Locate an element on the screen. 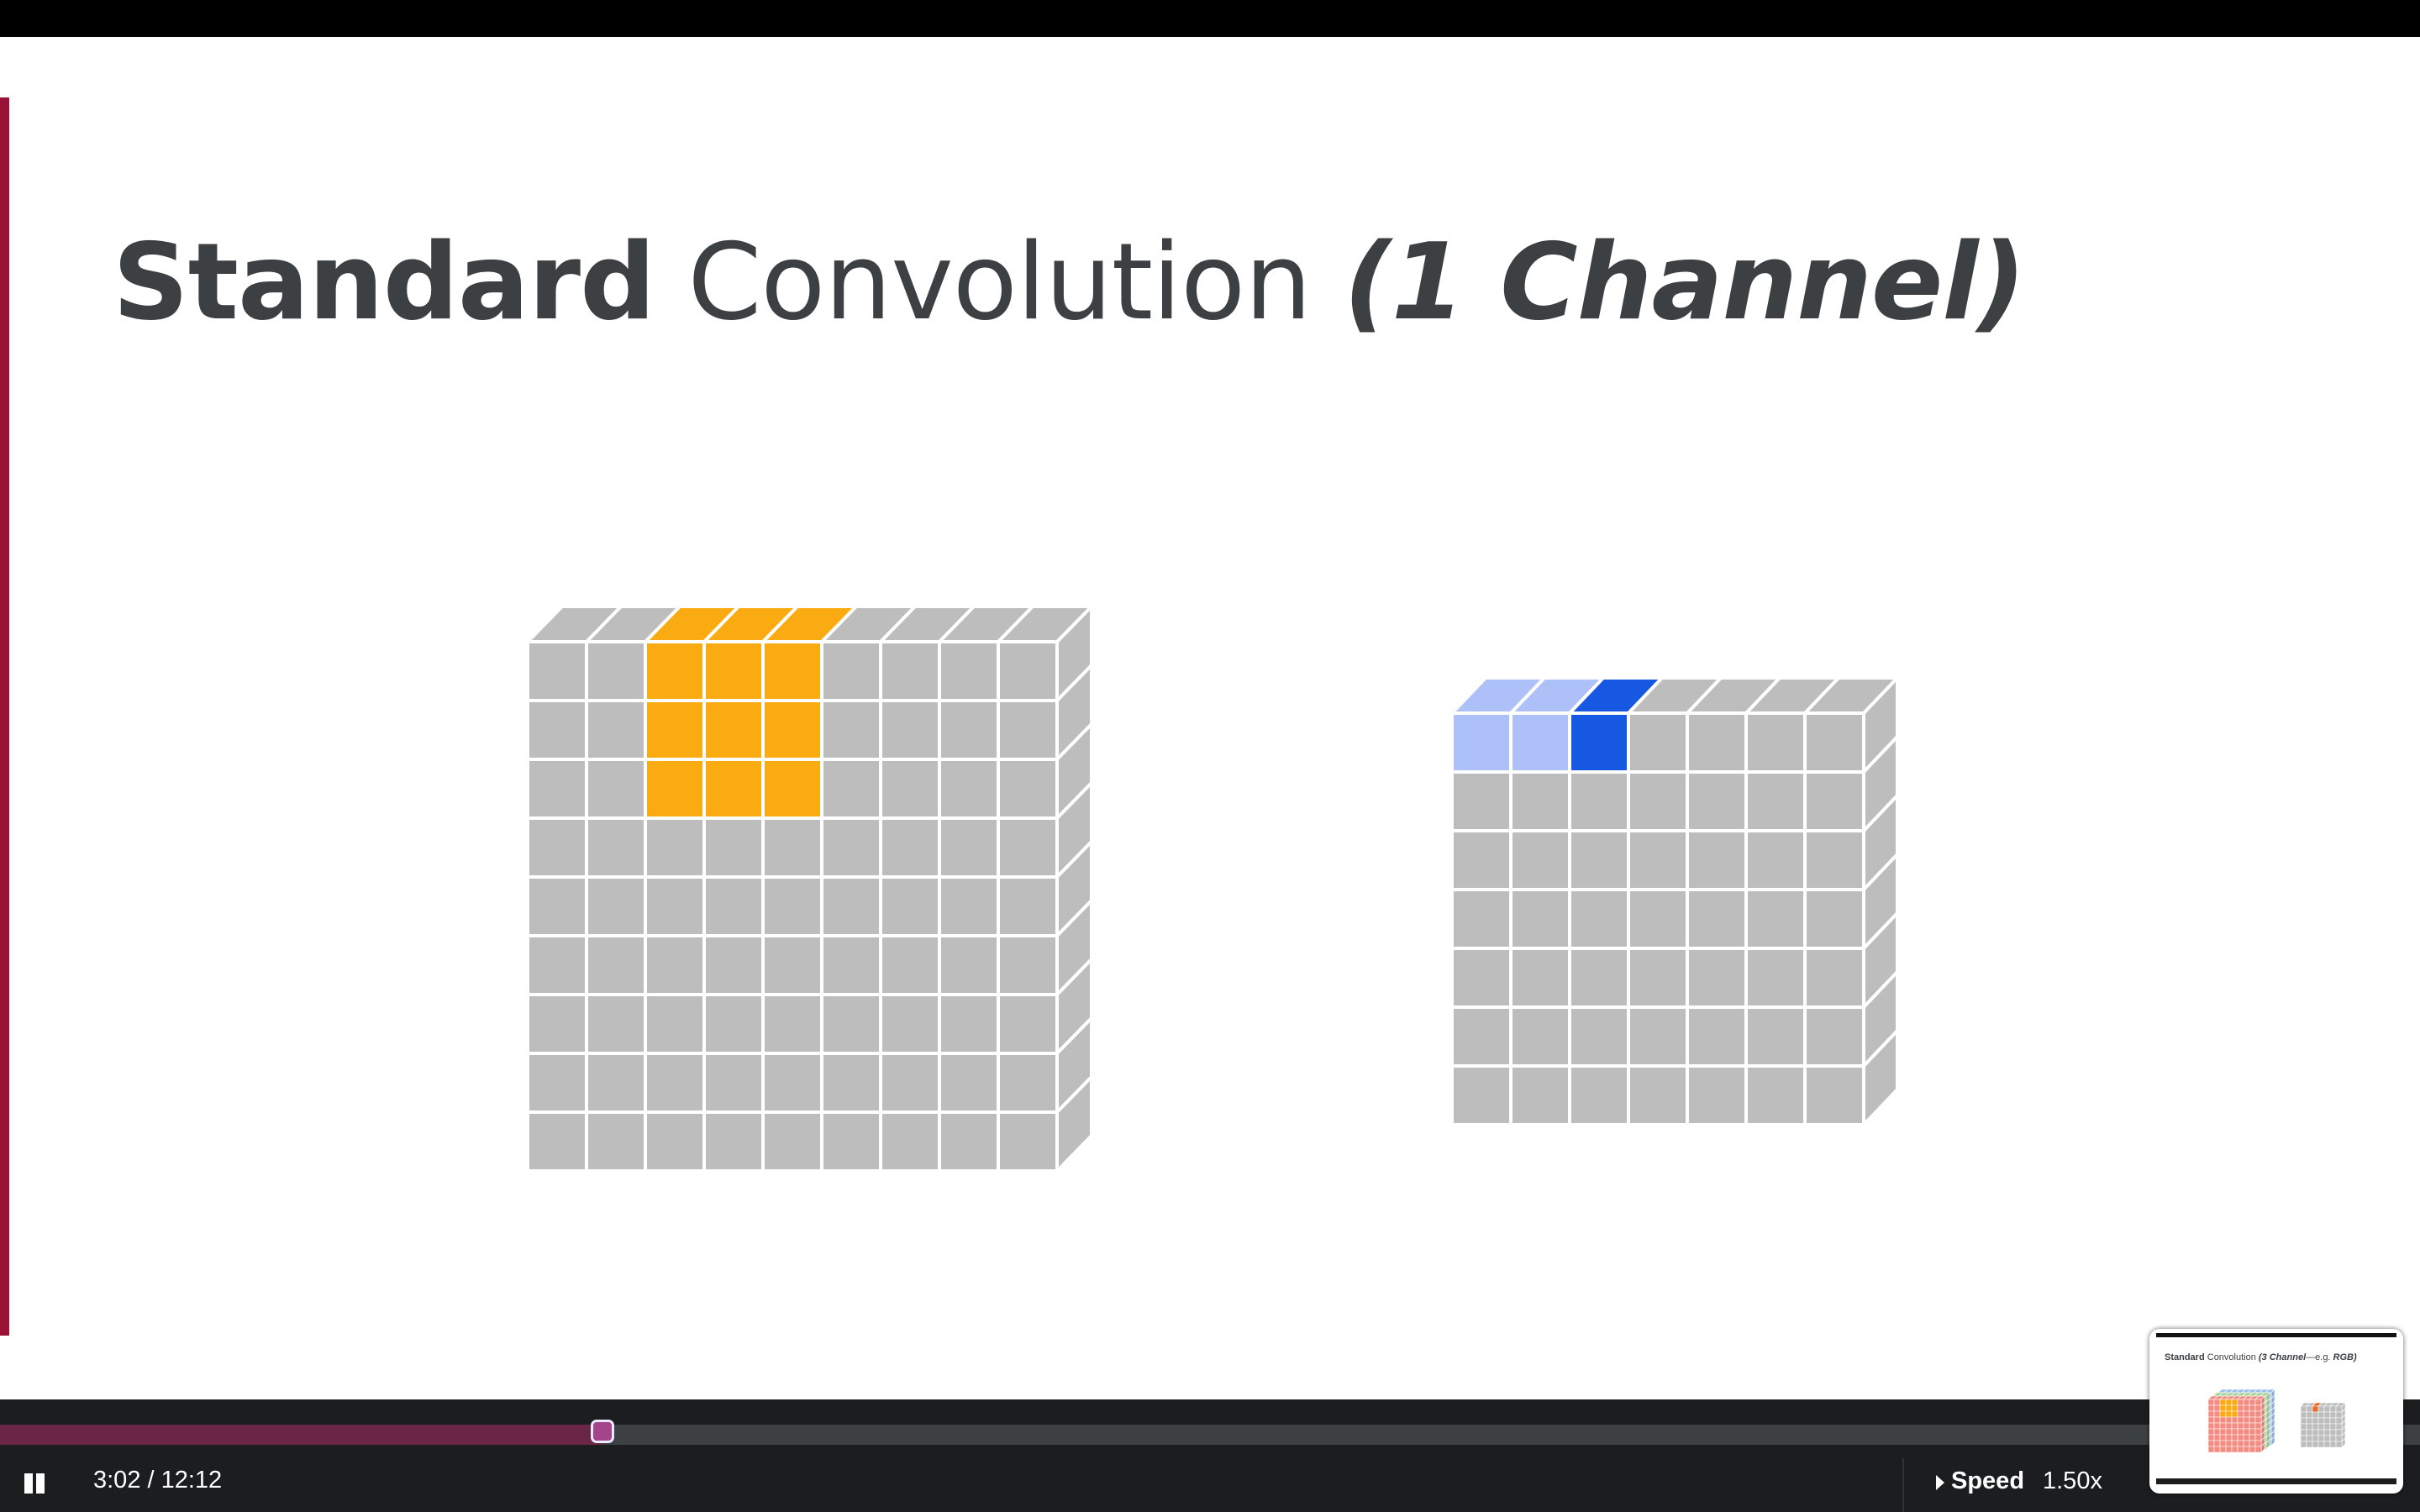 This screenshot has width=2420, height=1512. progress-handle is located at coordinates (603, 1431).